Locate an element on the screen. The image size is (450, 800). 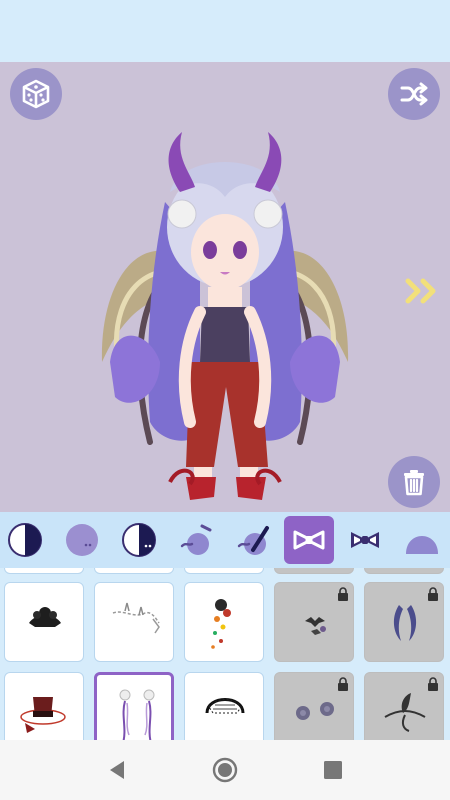
trash-icon is located at coordinates (414, 483).